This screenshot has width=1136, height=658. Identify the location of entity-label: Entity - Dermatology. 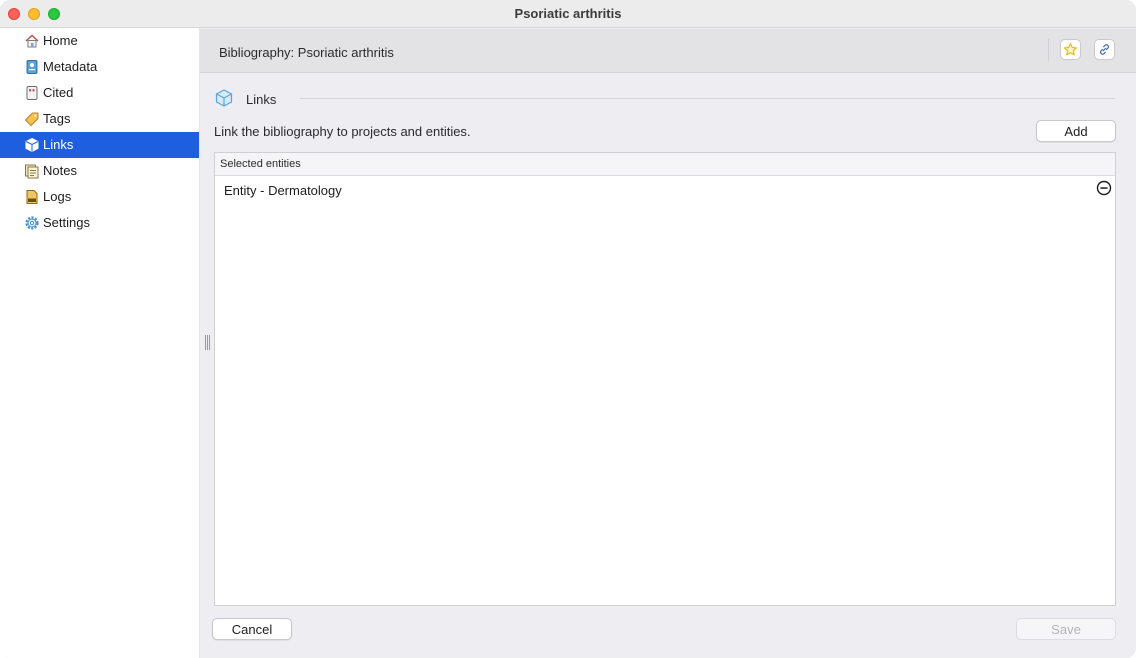
(283, 190).